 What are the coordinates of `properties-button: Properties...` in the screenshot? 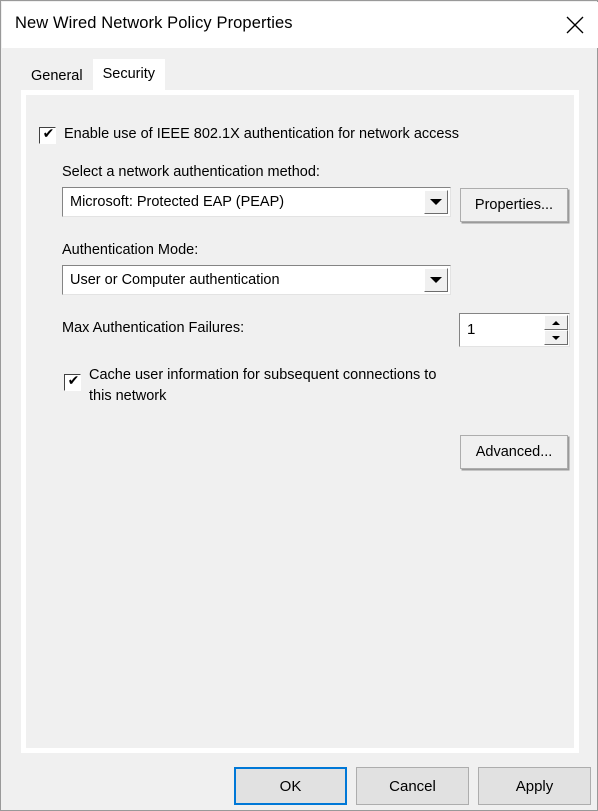 It's located at (514, 205).